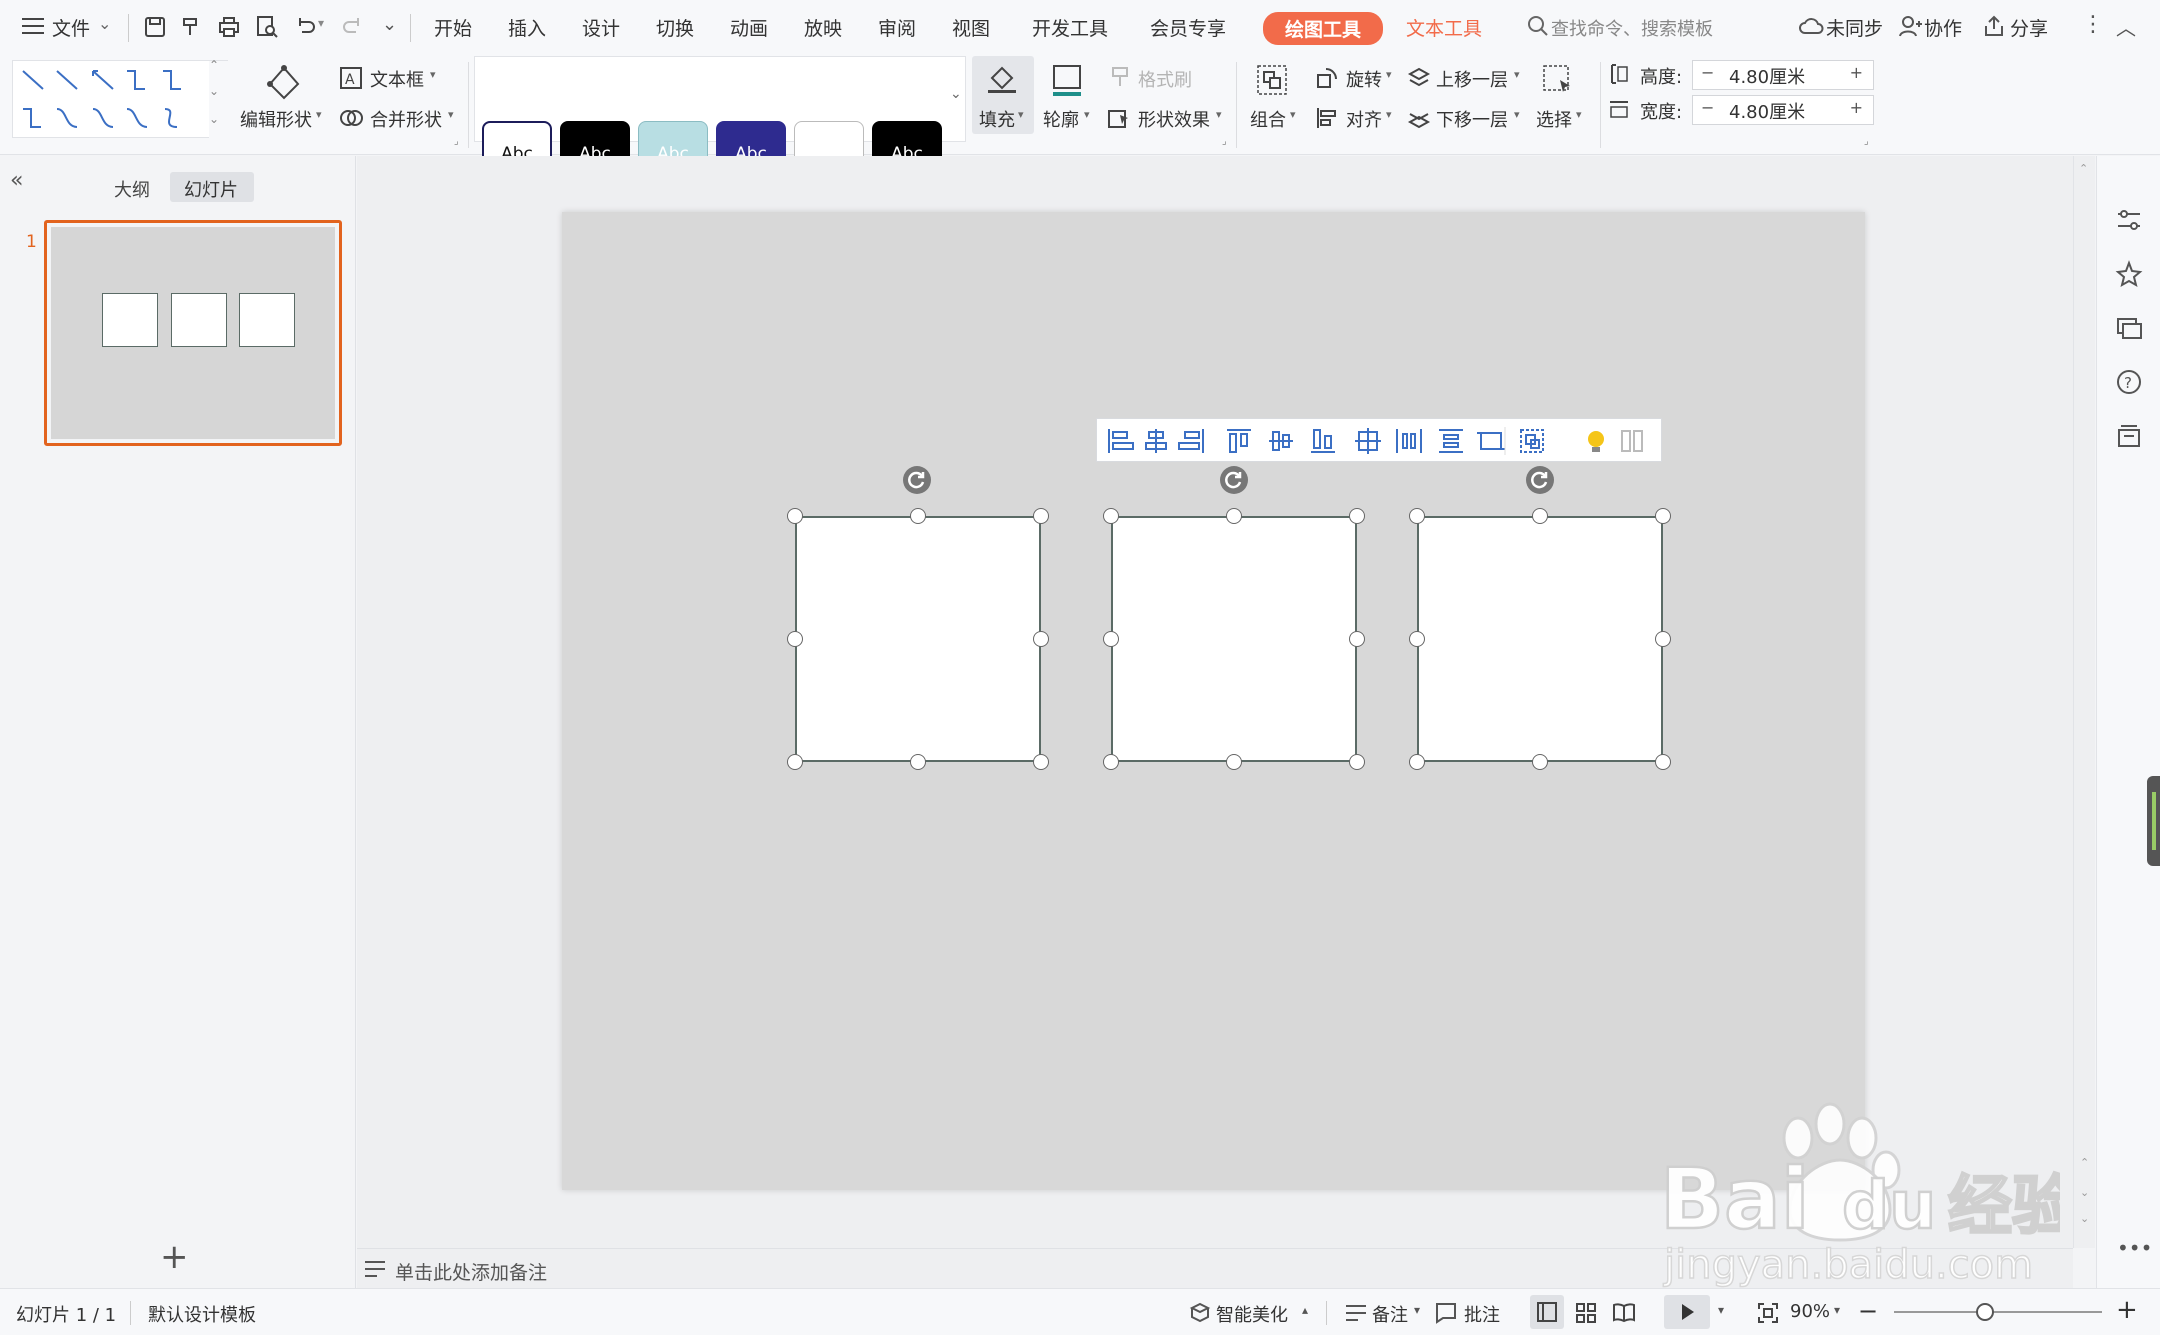 The width and height of the screenshot is (2160, 1335). What do you see at coordinates (1444, 27) in the screenshot?
I see `tab-text-tools: 文本工具` at bounding box center [1444, 27].